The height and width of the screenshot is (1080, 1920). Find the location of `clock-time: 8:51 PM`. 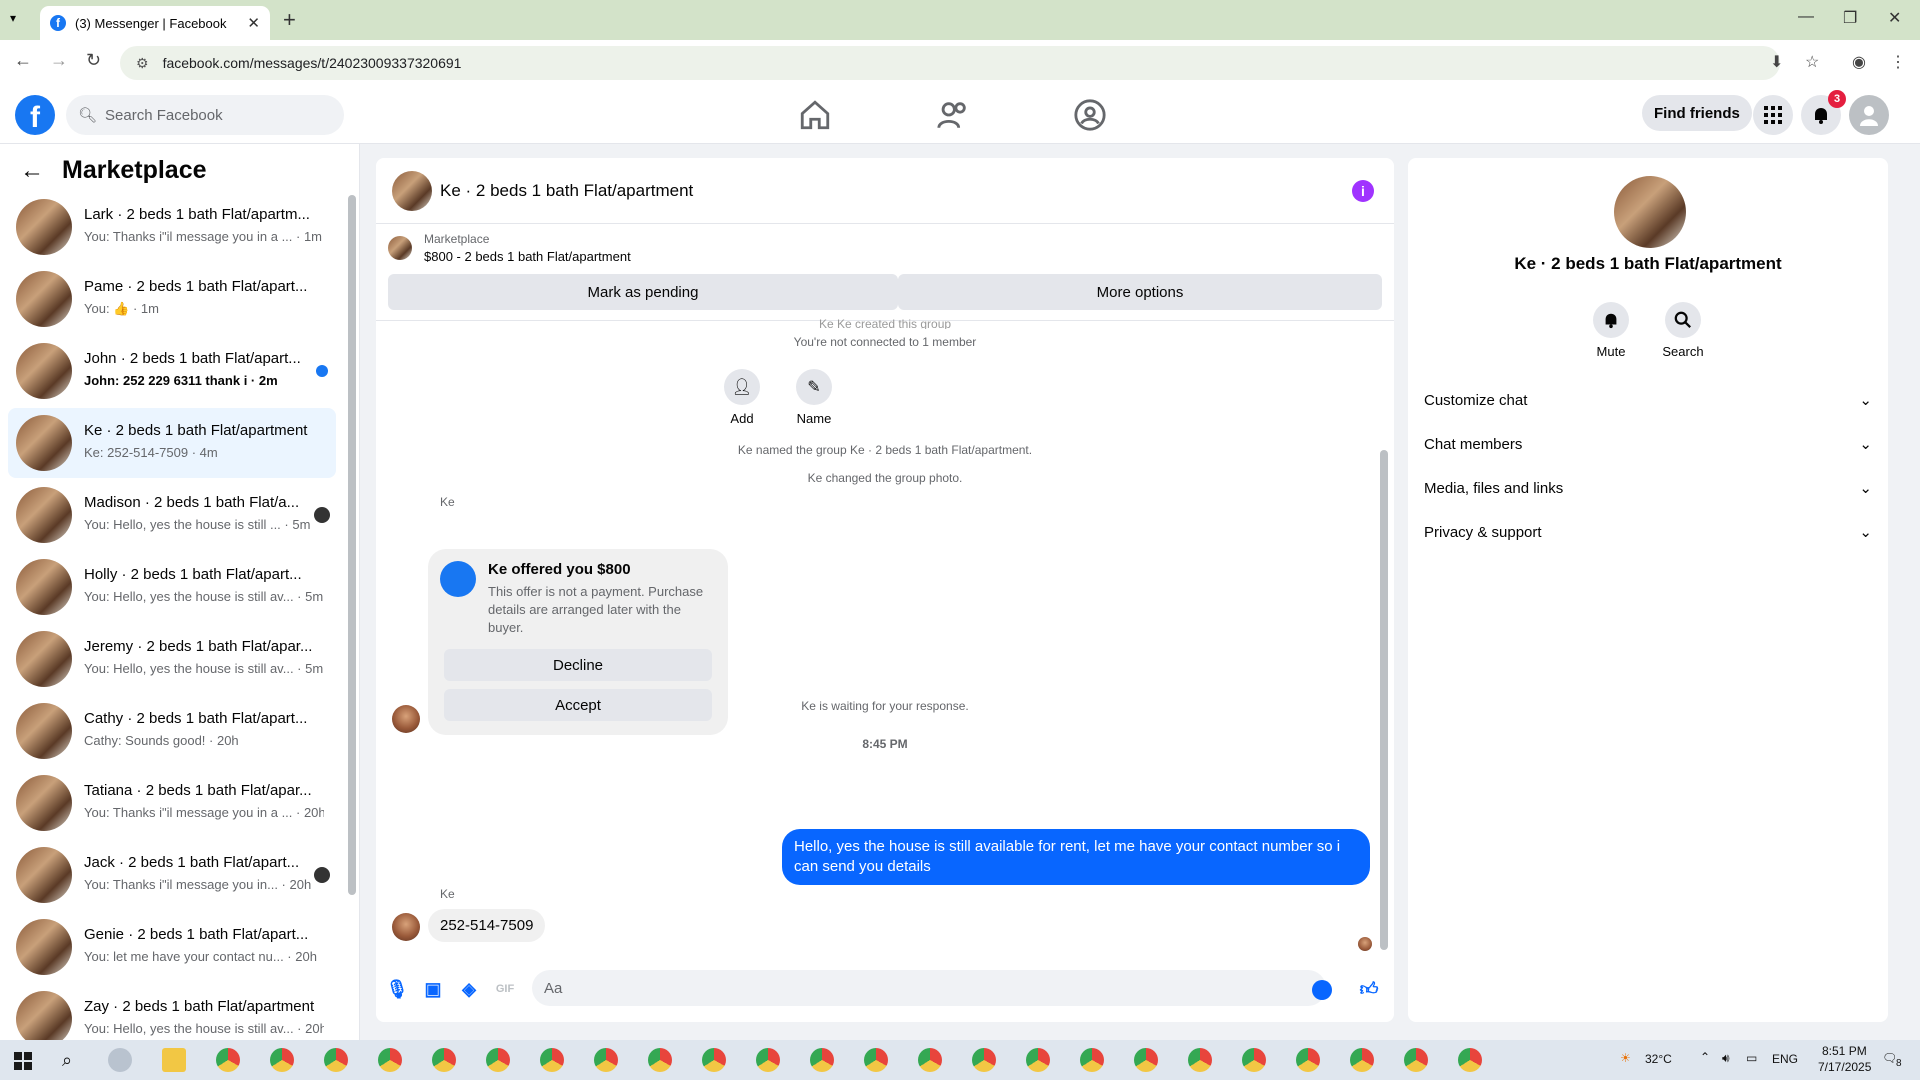

clock-time: 8:51 PM is located at coordinates (1844, 1051).